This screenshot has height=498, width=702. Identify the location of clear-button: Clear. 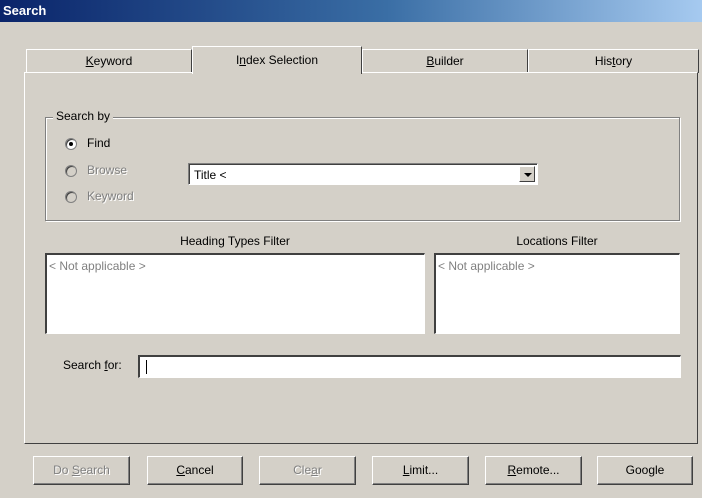
(307, 470).